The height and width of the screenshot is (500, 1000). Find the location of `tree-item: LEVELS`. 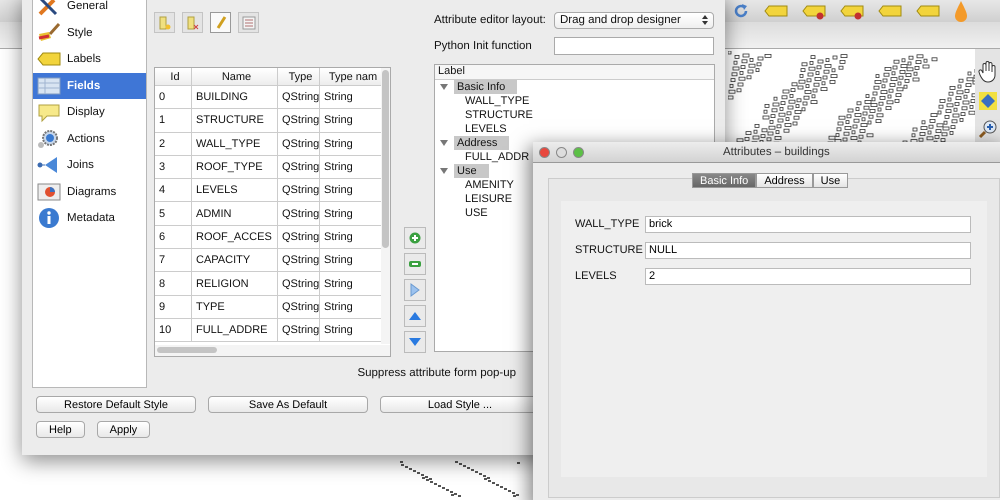

tree-item: LEVELS is located at coordinates (486, 129).